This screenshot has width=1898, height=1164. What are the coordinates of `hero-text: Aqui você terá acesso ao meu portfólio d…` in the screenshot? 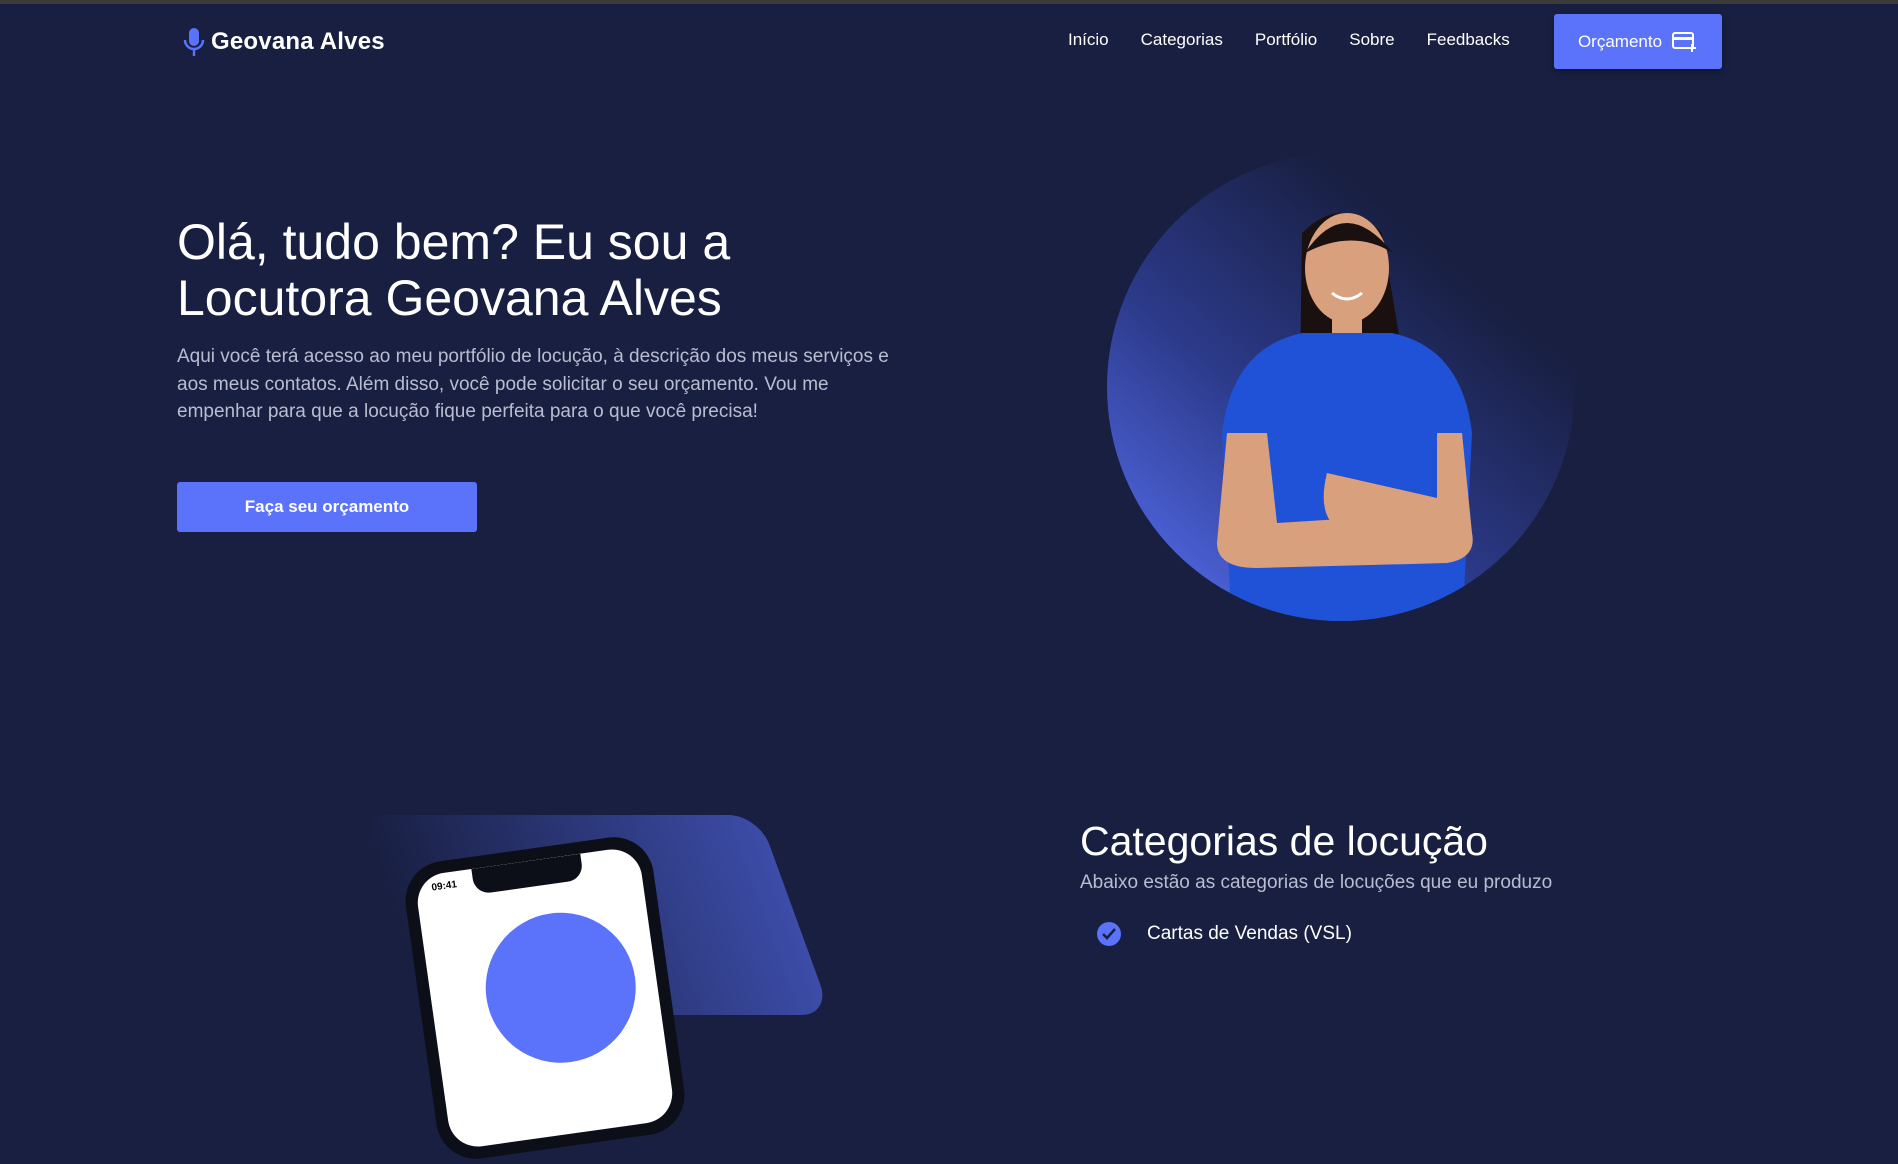 It's located at (533, 384).